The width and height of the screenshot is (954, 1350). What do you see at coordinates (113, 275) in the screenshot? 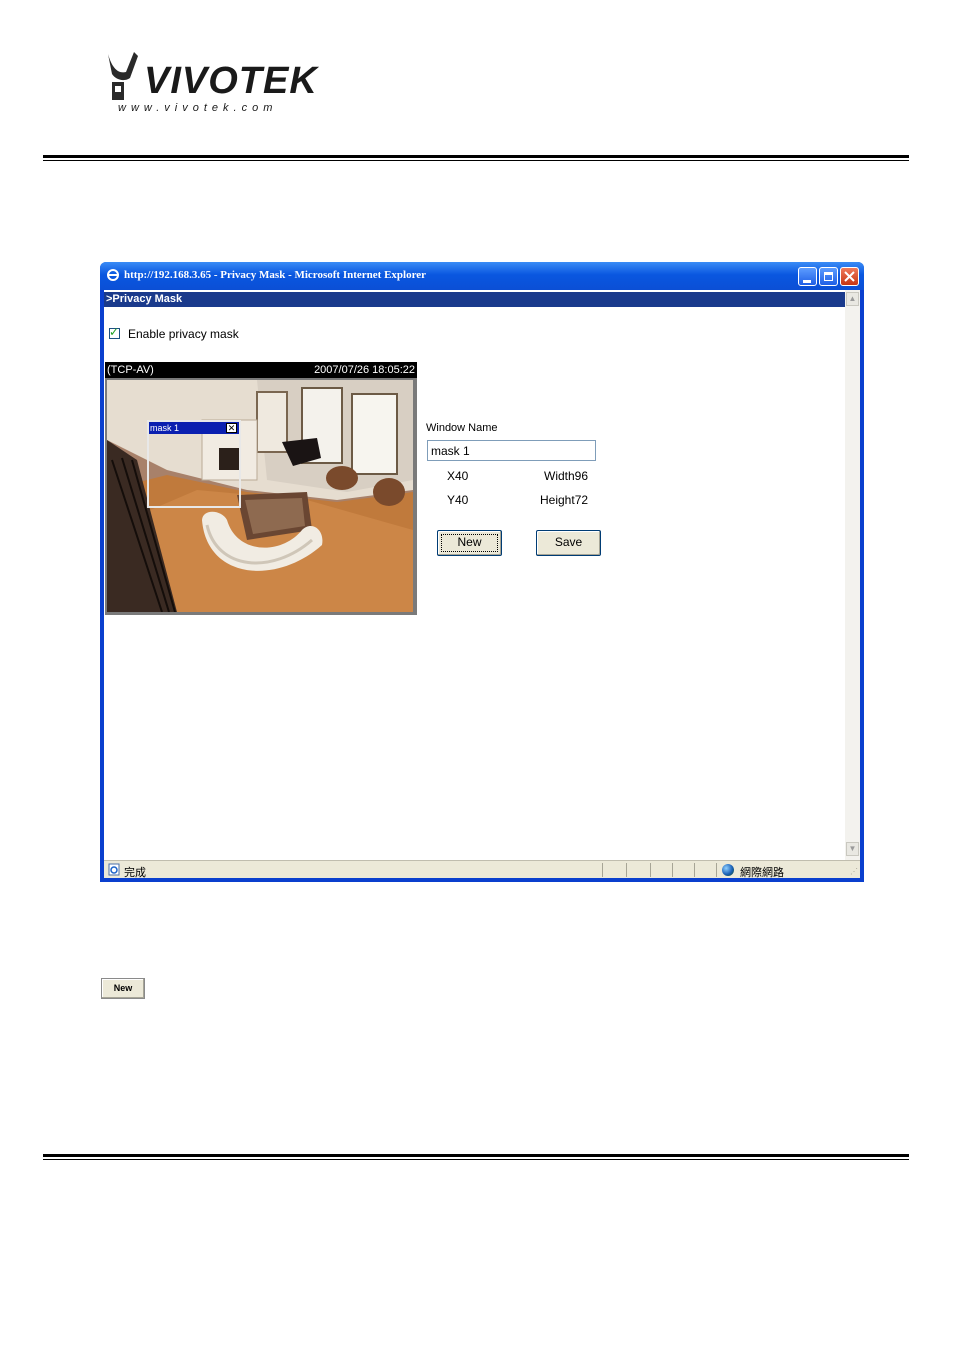
I see `ie-logo-icon` at bounding box center [113, 275].